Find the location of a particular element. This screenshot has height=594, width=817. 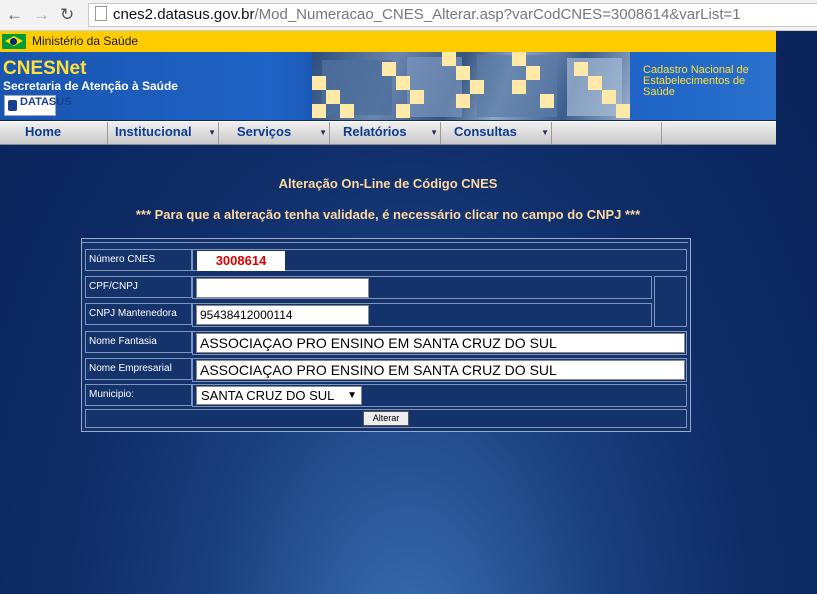

menu-item-label: Relatórios is located at coordinates (375, 131).